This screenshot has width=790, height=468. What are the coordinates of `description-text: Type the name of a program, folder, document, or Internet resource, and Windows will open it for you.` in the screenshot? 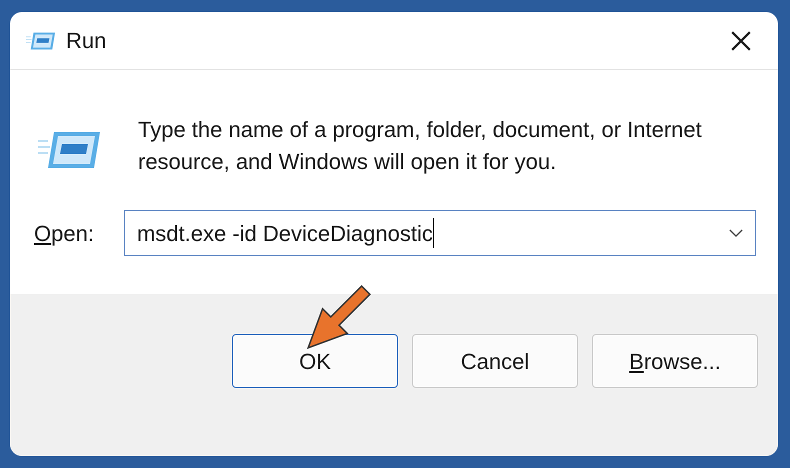 It's located at (420, 146).